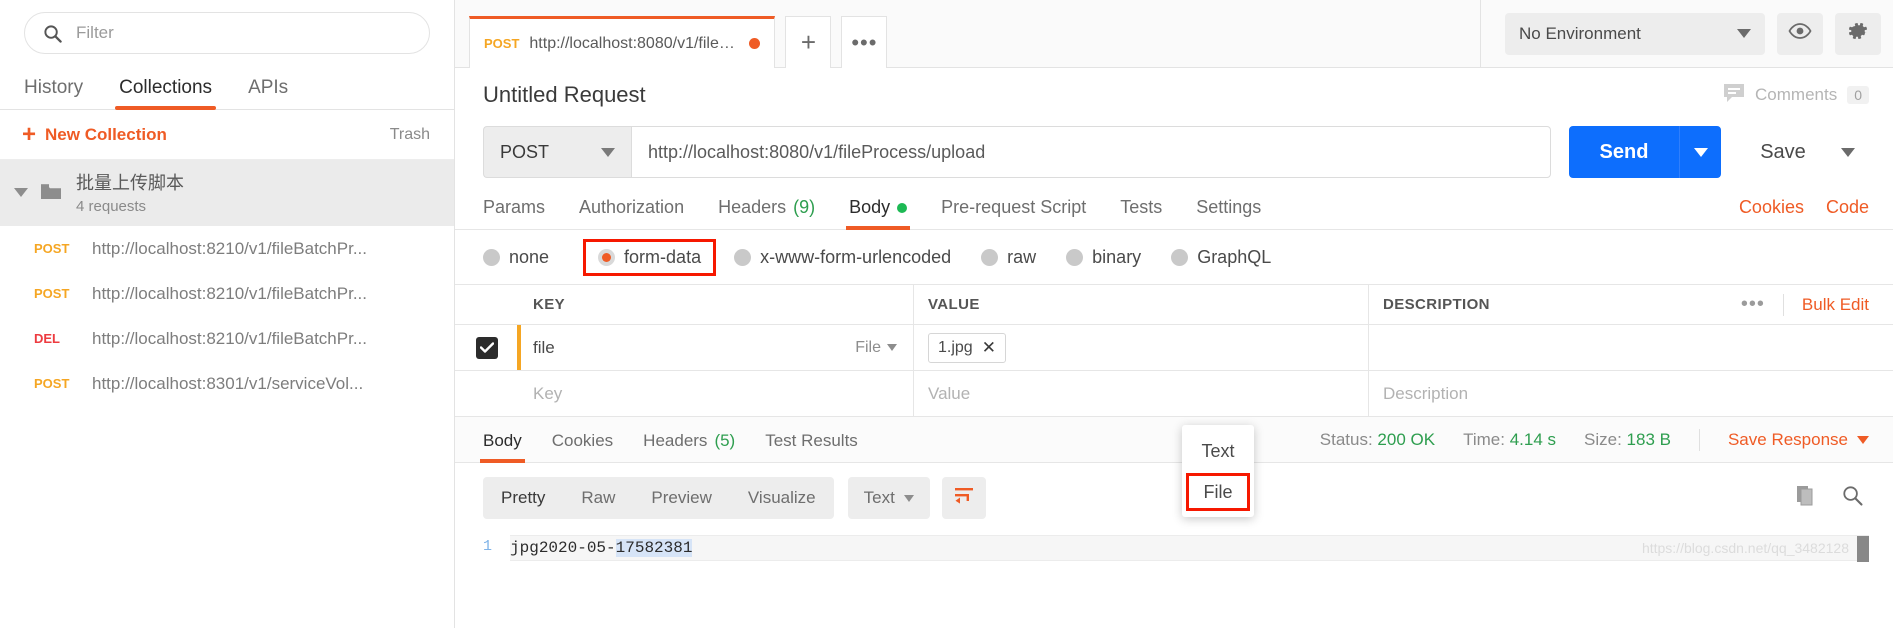 The width and height of the screenshot is (1893, 628). I want to click on request-title-row: Untitled Request Comments 0, so click(1174, 95).